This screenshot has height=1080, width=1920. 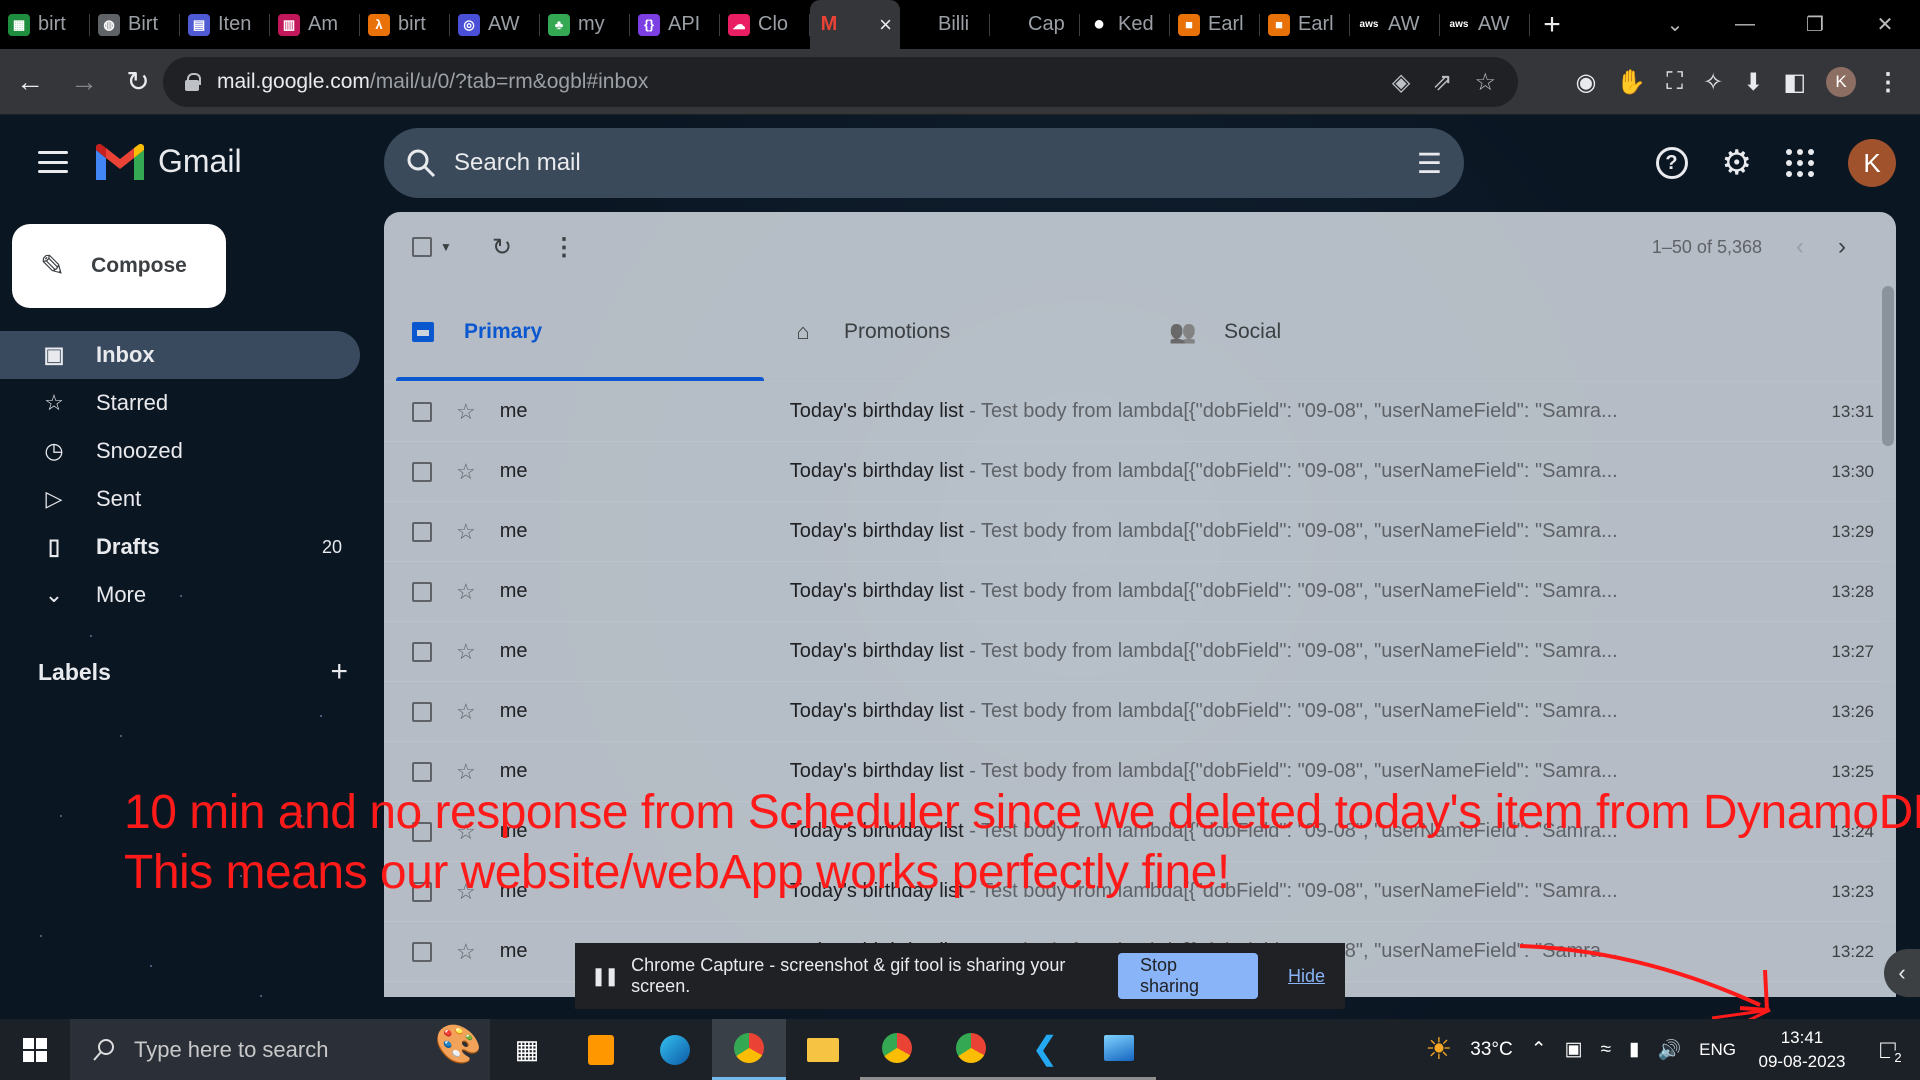 What do you see at coordinates (180, 547) in the screenshot?
I see `sidebar-item-drafts: ▯ Drafts 20` at bounding box center [180, 547].